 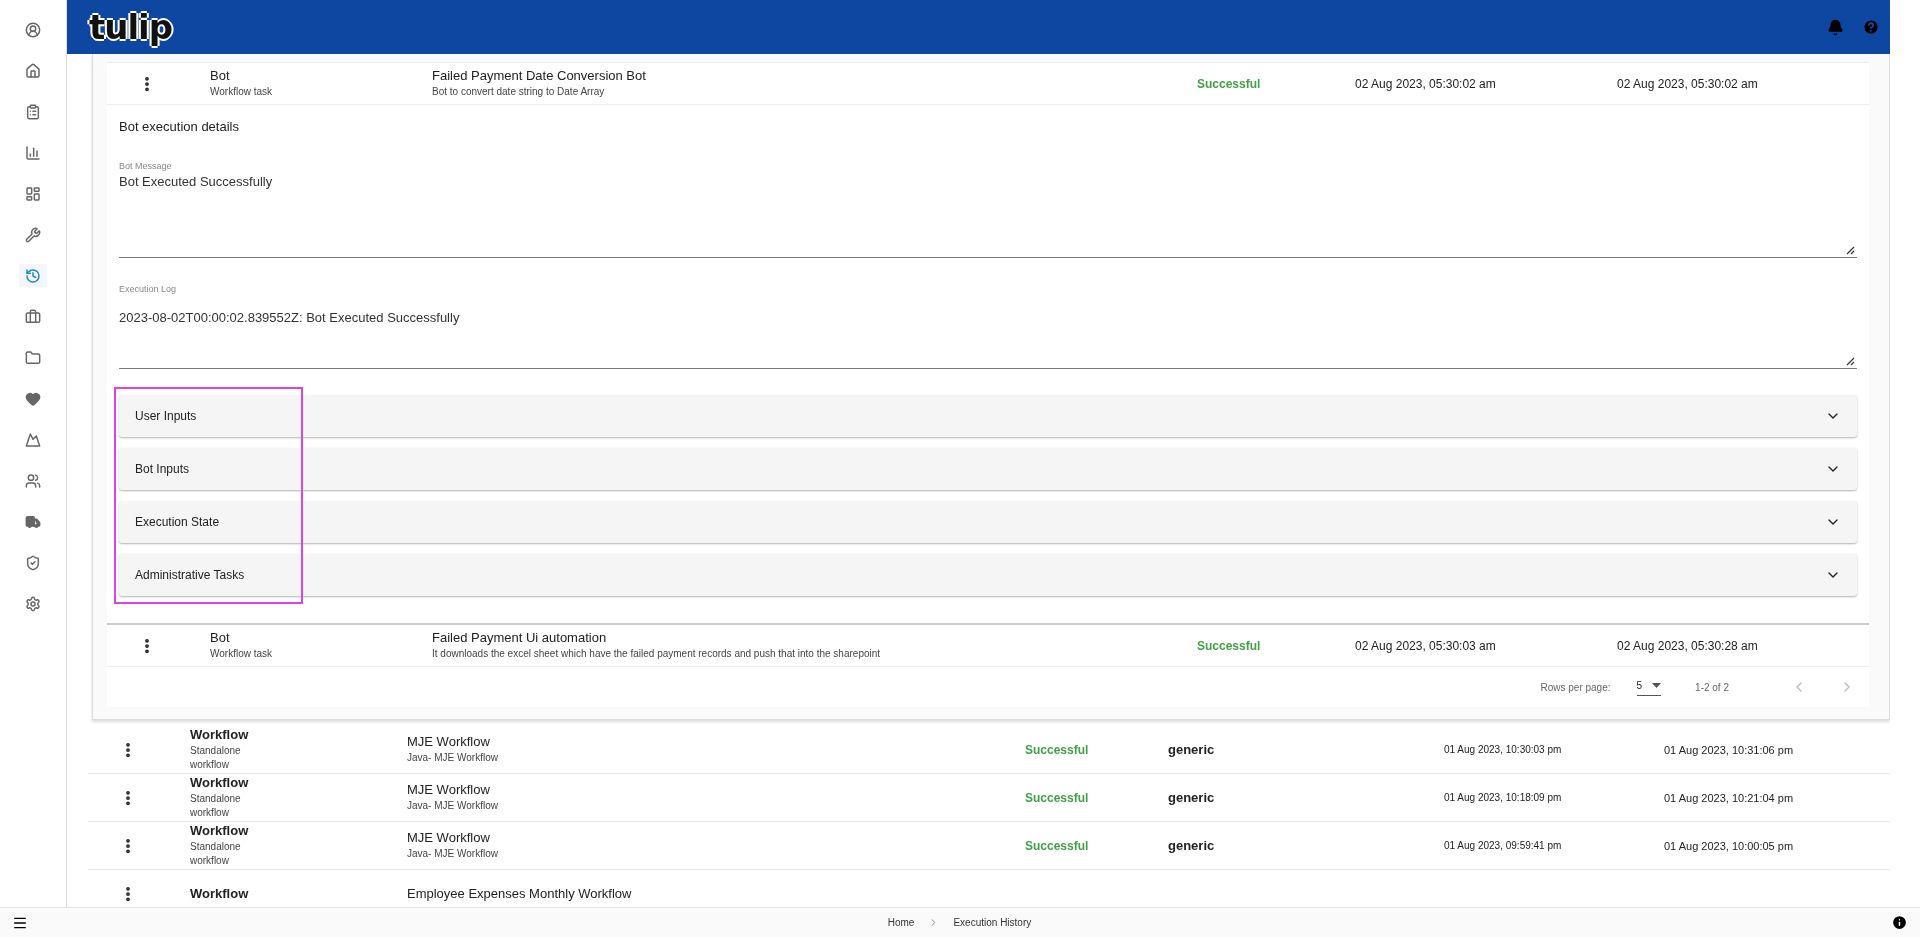 I want to click on breadcrumb-link: Home, so click(x=901, y=922).